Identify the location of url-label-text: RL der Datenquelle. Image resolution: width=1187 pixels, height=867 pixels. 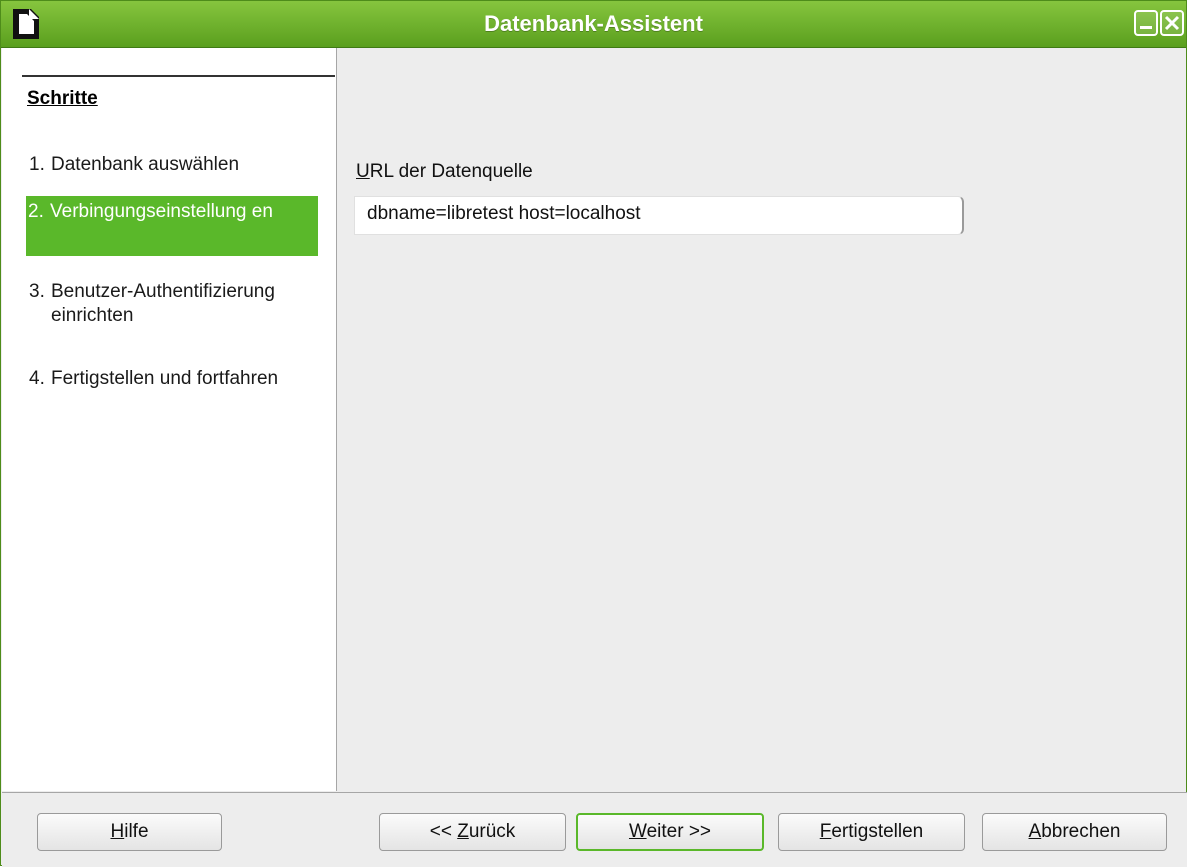
(451, 171).